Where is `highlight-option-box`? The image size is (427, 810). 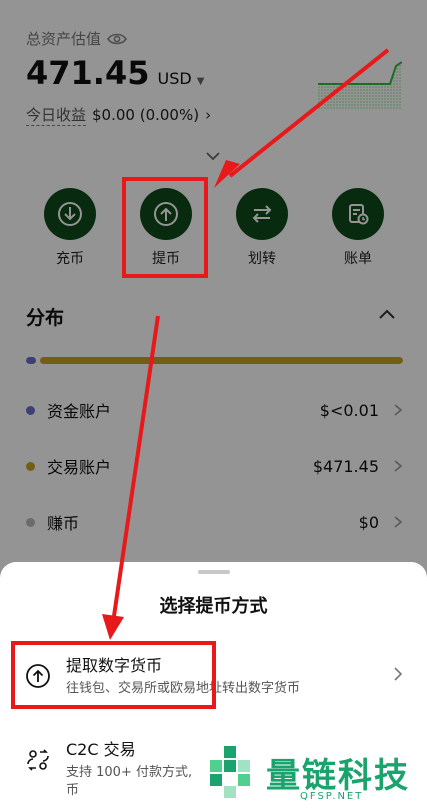
highlight-option-box is located at coordinates (113, 675).